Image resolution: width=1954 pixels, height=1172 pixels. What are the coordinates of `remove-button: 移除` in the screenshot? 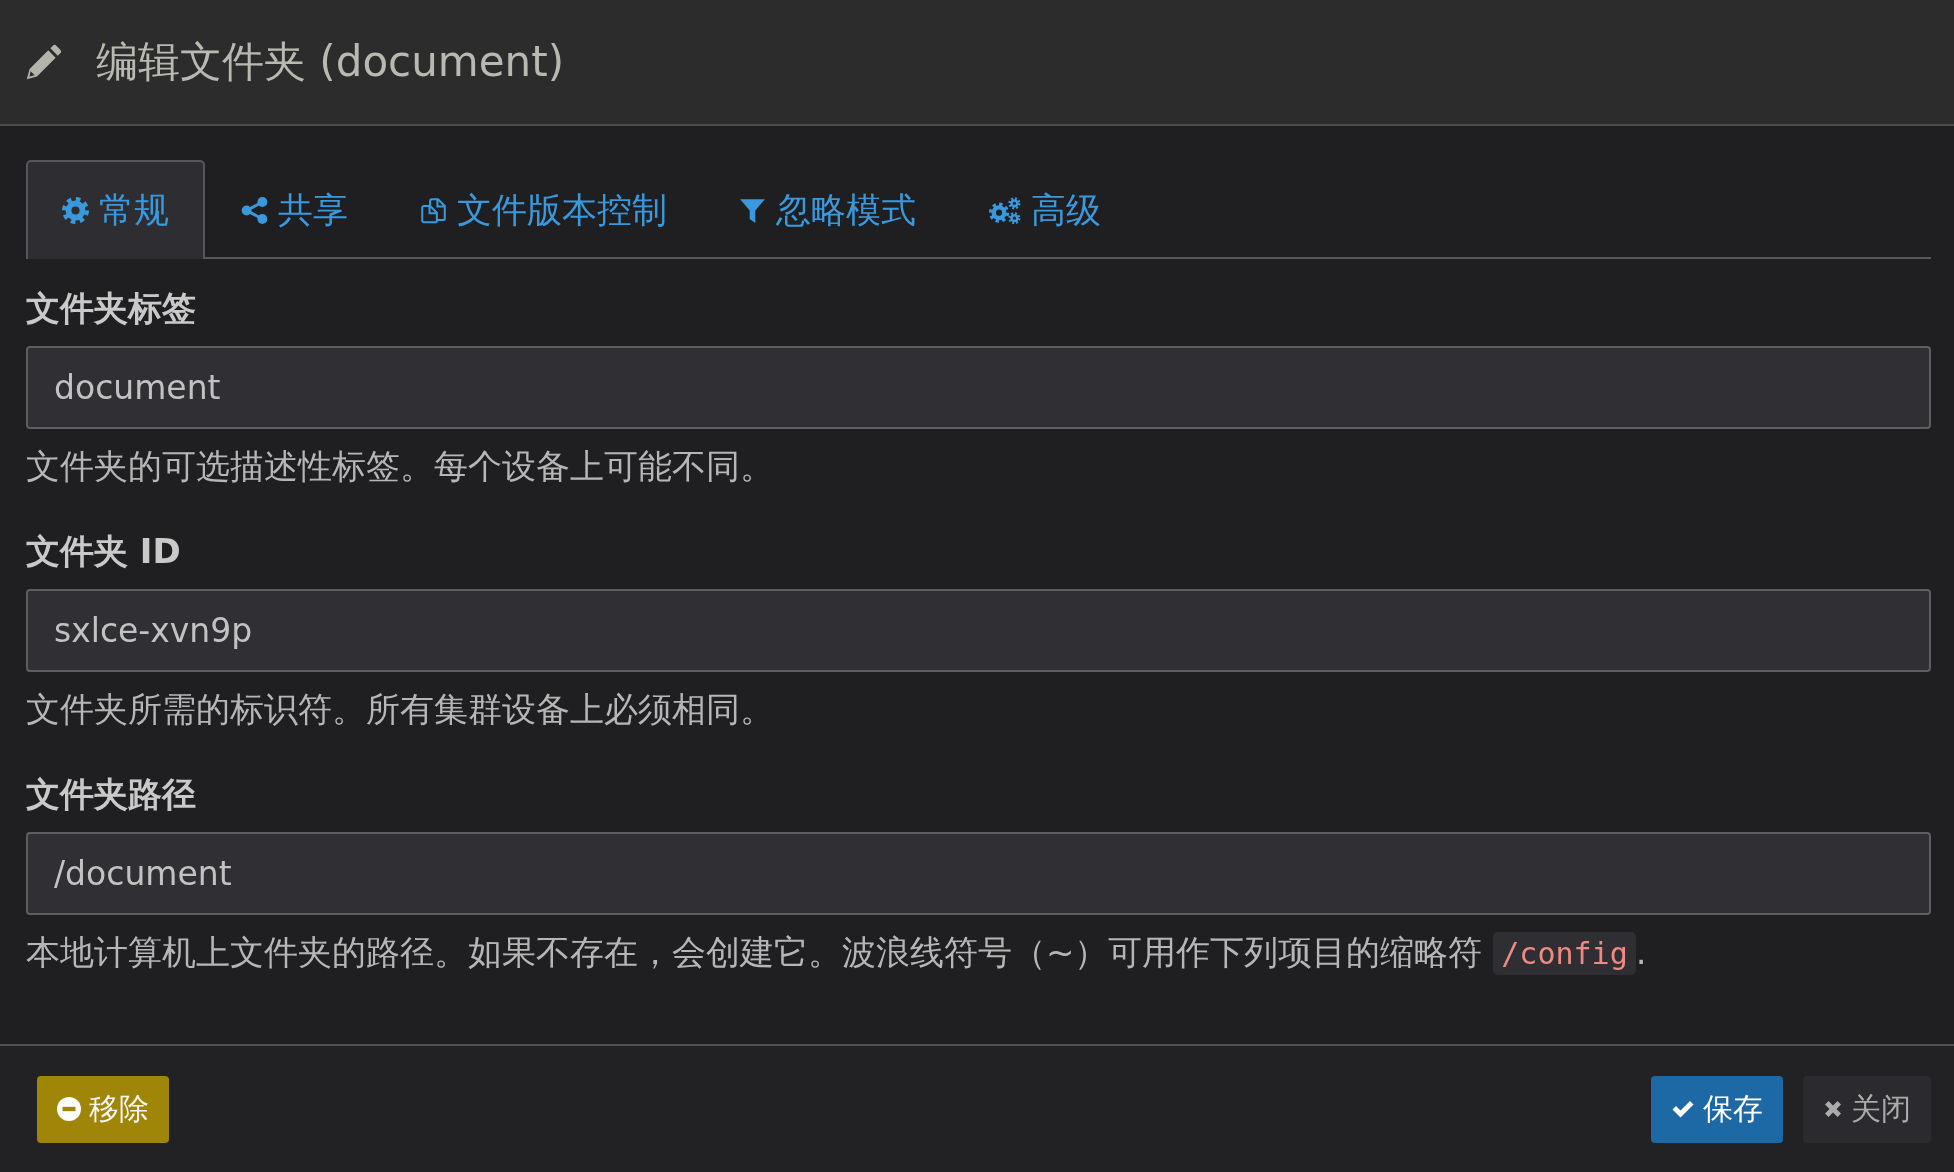 It's located at (103, 1109).